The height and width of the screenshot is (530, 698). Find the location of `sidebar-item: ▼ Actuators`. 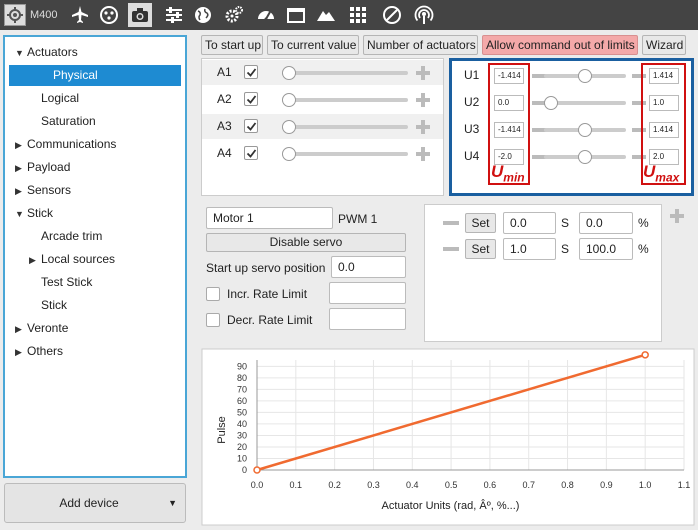

sidebar-item: ▼ Actuators is located at coordinates (46, 52).